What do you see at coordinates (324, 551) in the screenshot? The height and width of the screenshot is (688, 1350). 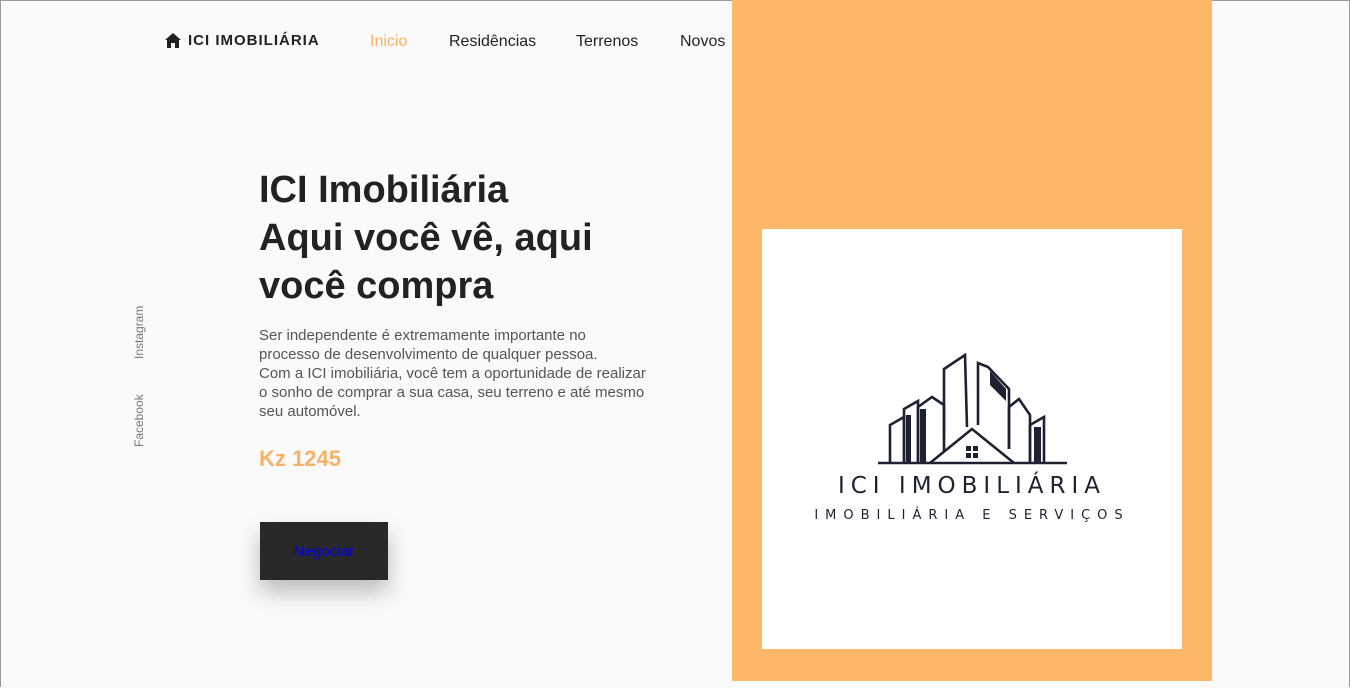 I see `negotiate-button: Negociar` at bounding box center [324, 551].